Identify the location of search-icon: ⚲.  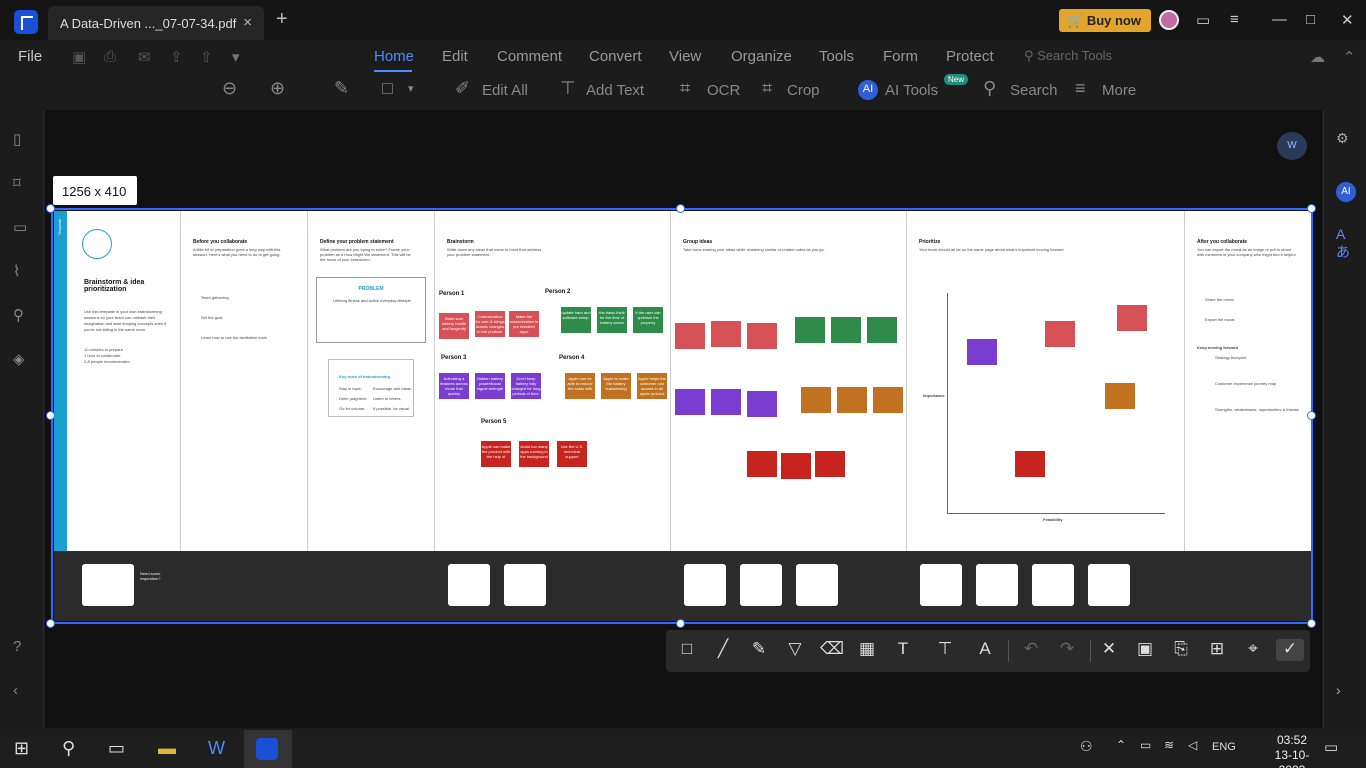
(995, 90).